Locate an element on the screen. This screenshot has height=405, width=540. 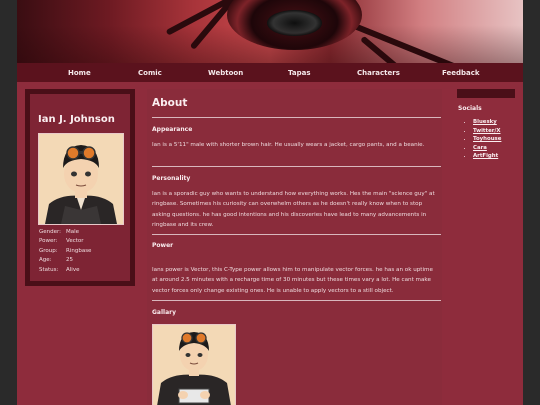
nav-item-webtoon: Webtoon is located at coordinates (225, 73).